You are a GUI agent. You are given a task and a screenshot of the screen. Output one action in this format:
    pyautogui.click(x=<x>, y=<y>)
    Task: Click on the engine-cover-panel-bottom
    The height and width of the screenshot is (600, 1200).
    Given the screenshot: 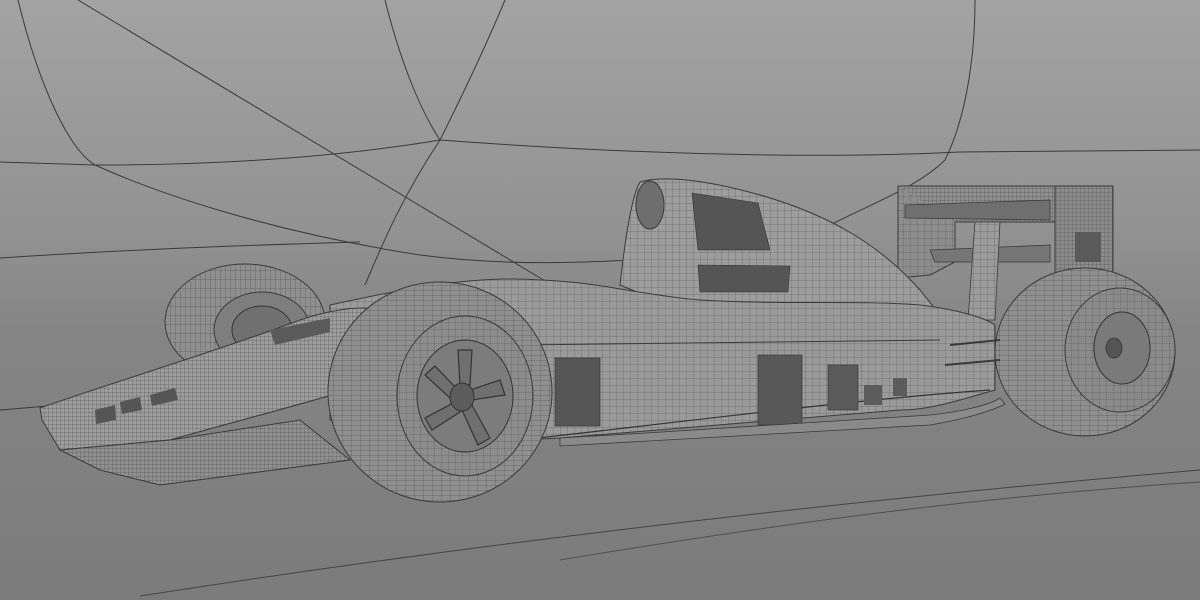 What is the action you would take?
    pyautogui.click(x=744, y=278)
    